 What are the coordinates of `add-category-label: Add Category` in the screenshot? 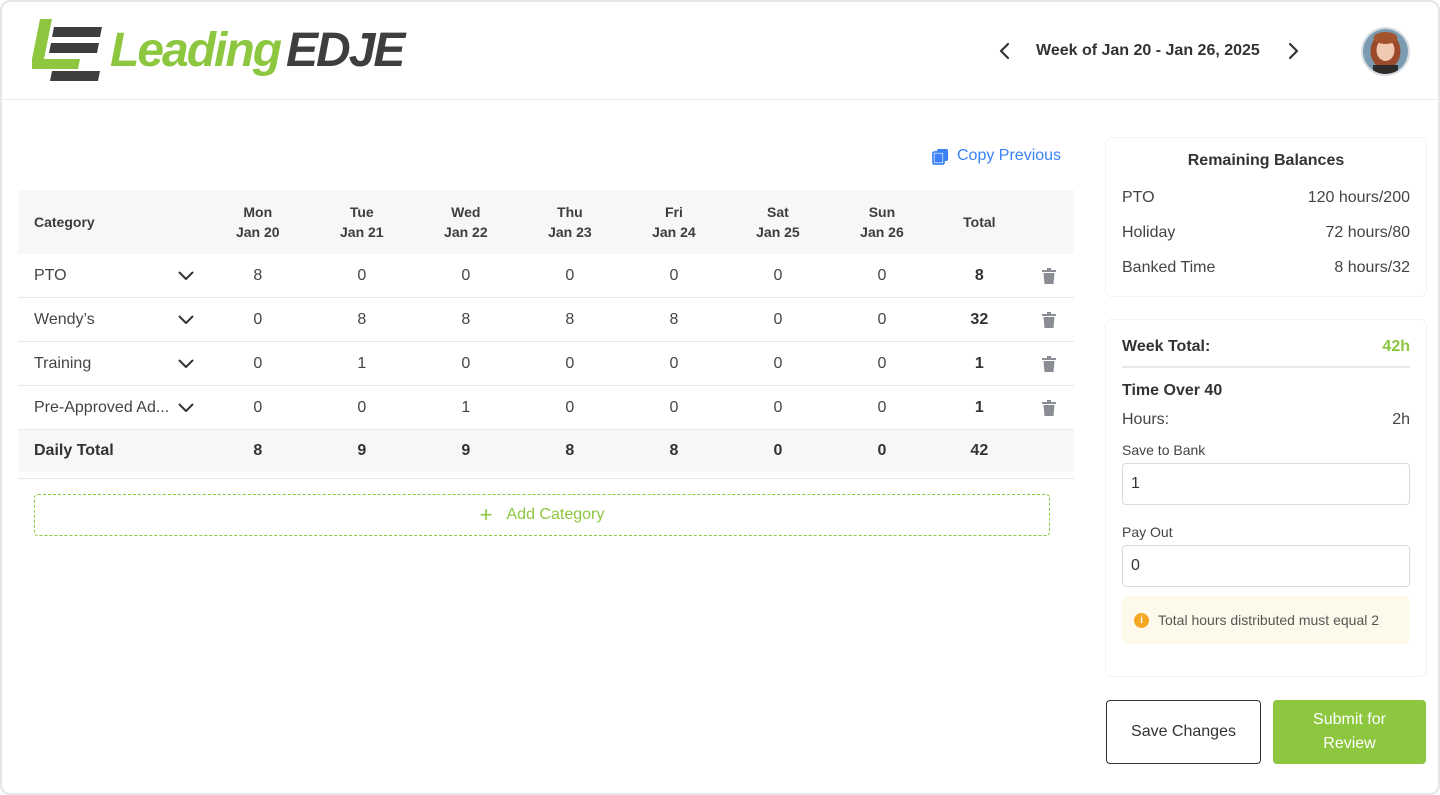 It's located at (555, 514).